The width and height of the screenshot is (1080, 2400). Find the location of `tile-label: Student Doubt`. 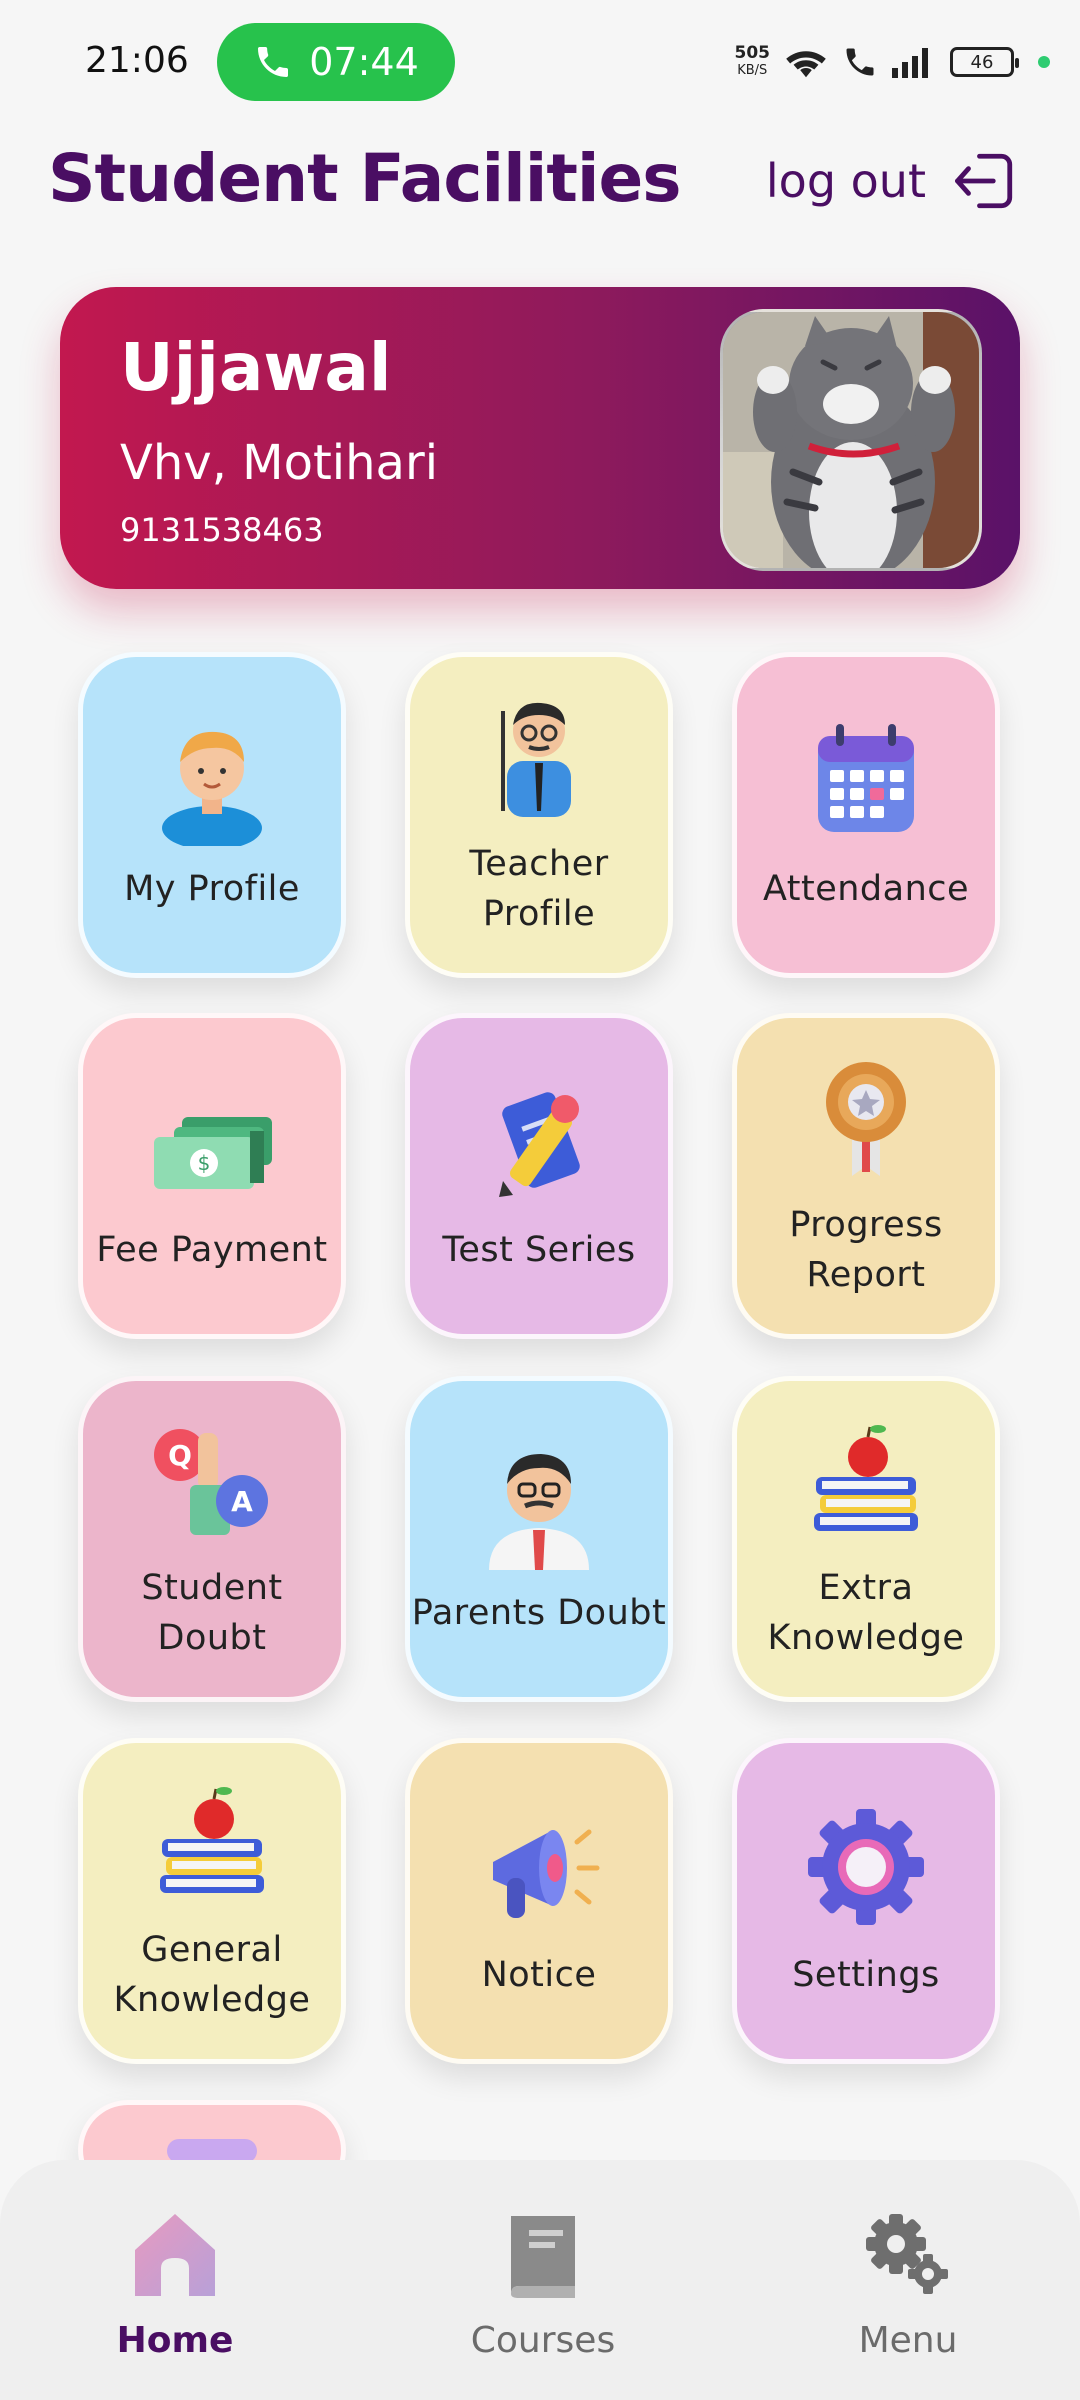

tile-label: Student Doubt is located at coordinates (212, 1613).